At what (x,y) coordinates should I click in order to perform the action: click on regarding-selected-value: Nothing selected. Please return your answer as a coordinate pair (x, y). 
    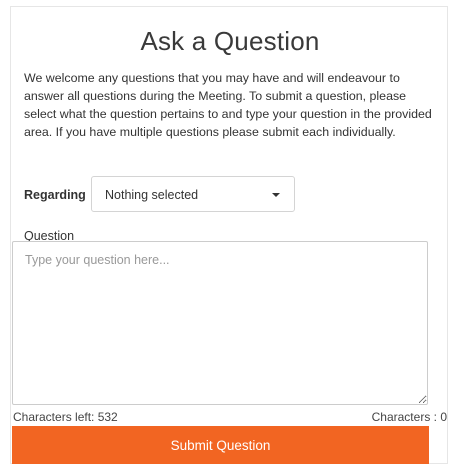
    Looking at the image, I should click on (152, 195).